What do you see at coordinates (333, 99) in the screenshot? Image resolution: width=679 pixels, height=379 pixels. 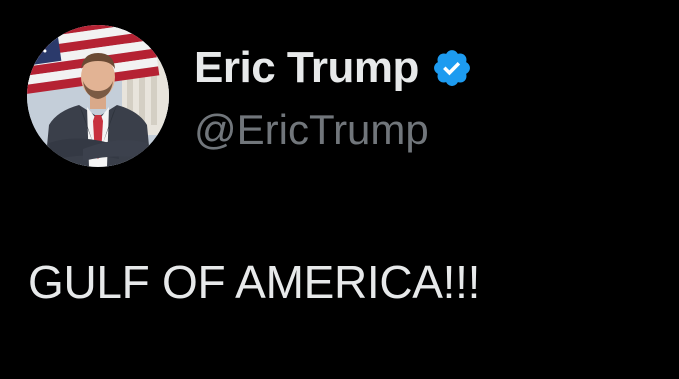 I see `author-info: Eric Trump @EricTrump` at bounding box center [333, 99].